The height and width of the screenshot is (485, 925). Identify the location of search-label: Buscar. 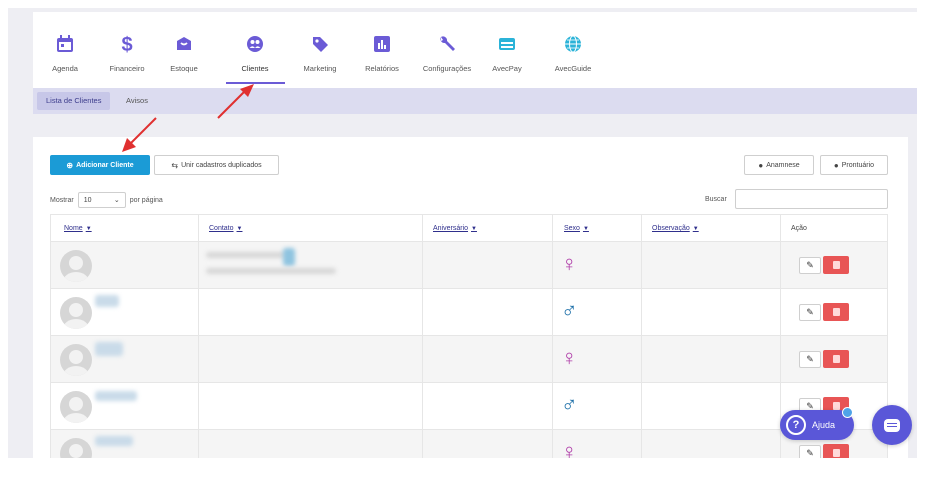
(716, 199).